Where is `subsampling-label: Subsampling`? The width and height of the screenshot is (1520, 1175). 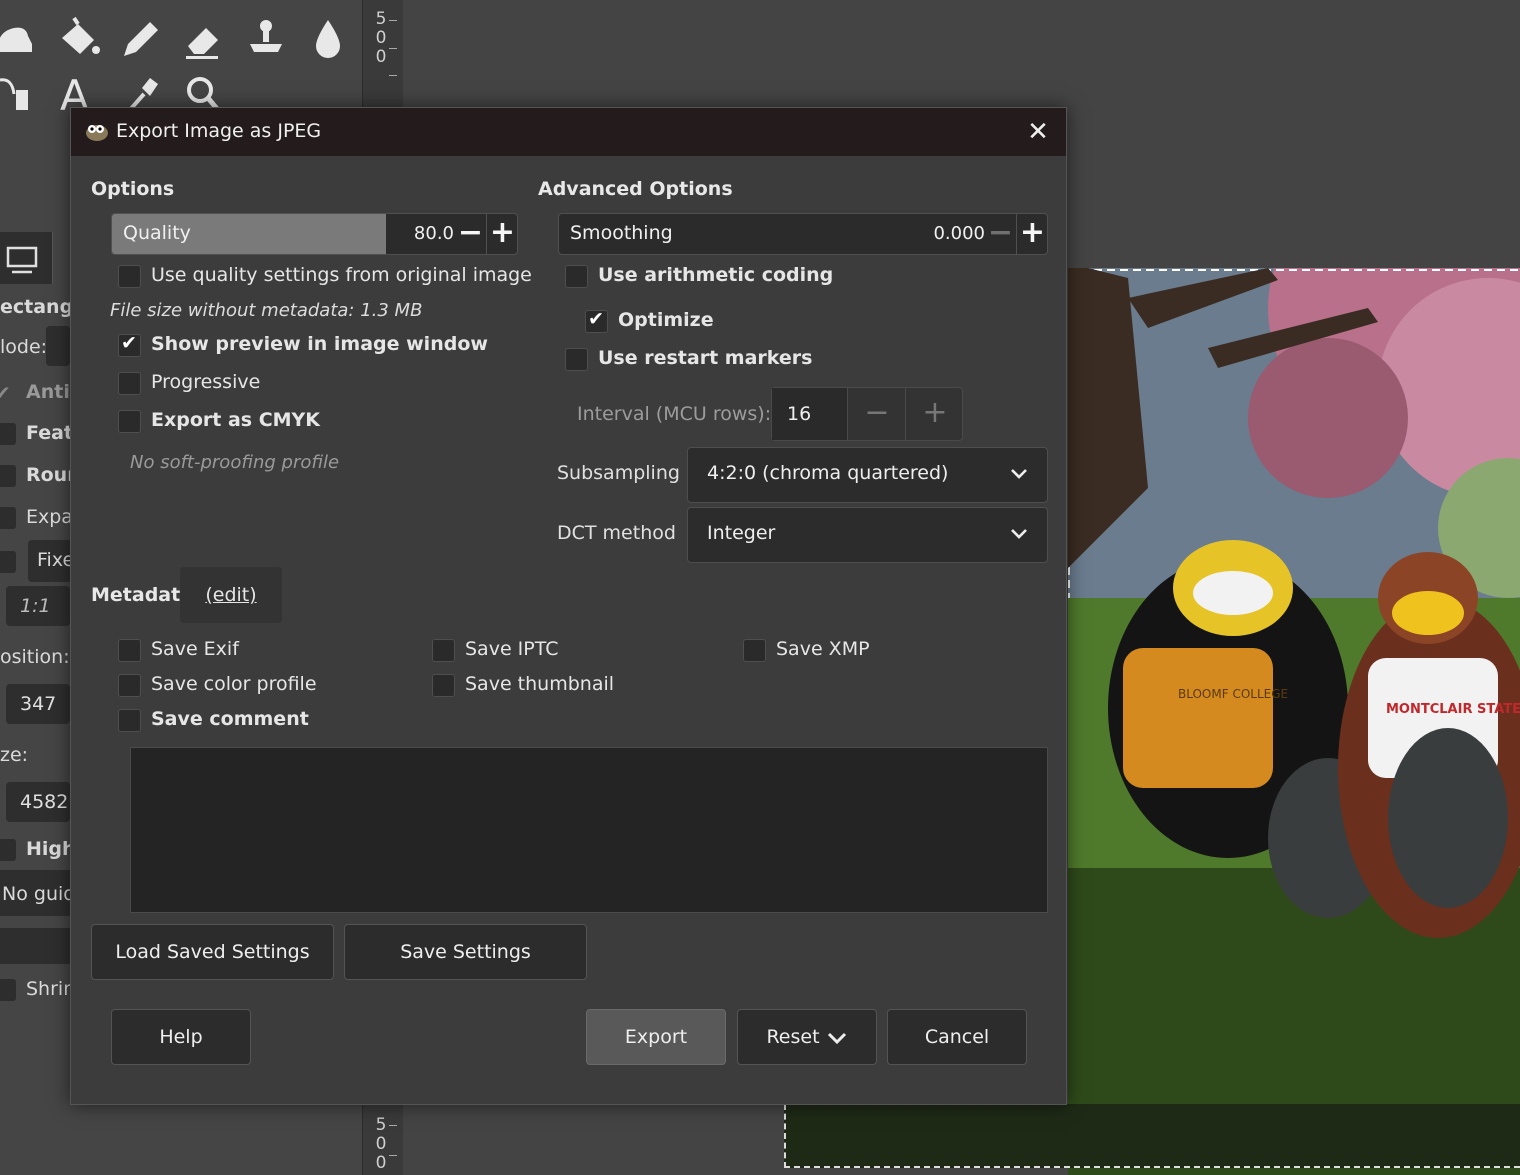 subsampling-label: Subsampling is located at coordinates (618, 473).